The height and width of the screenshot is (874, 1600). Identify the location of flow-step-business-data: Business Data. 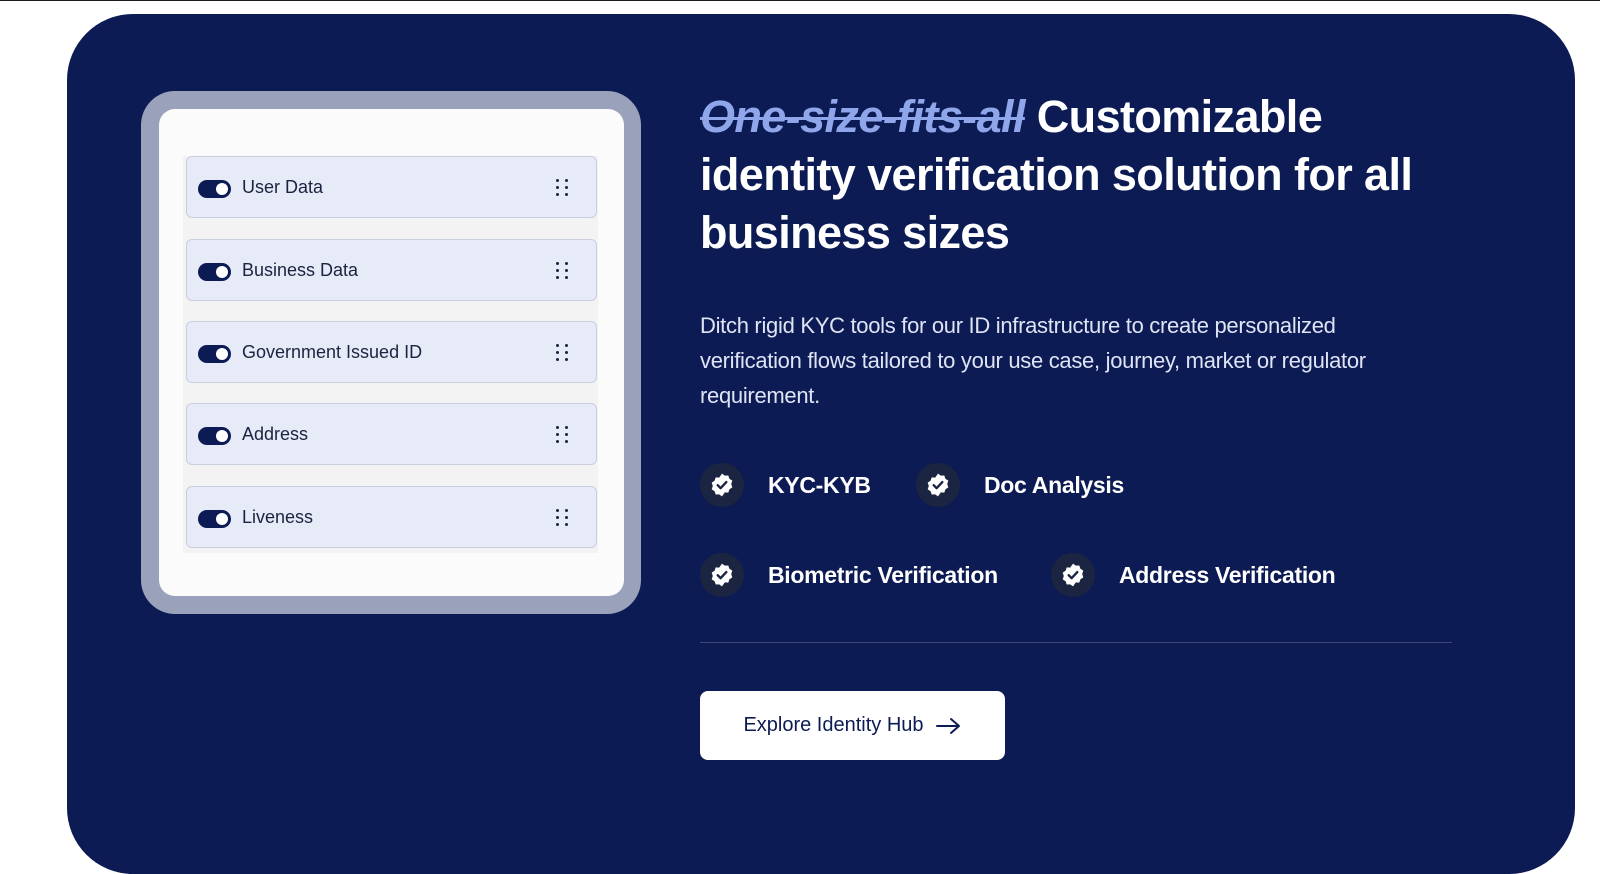
(391, 270).